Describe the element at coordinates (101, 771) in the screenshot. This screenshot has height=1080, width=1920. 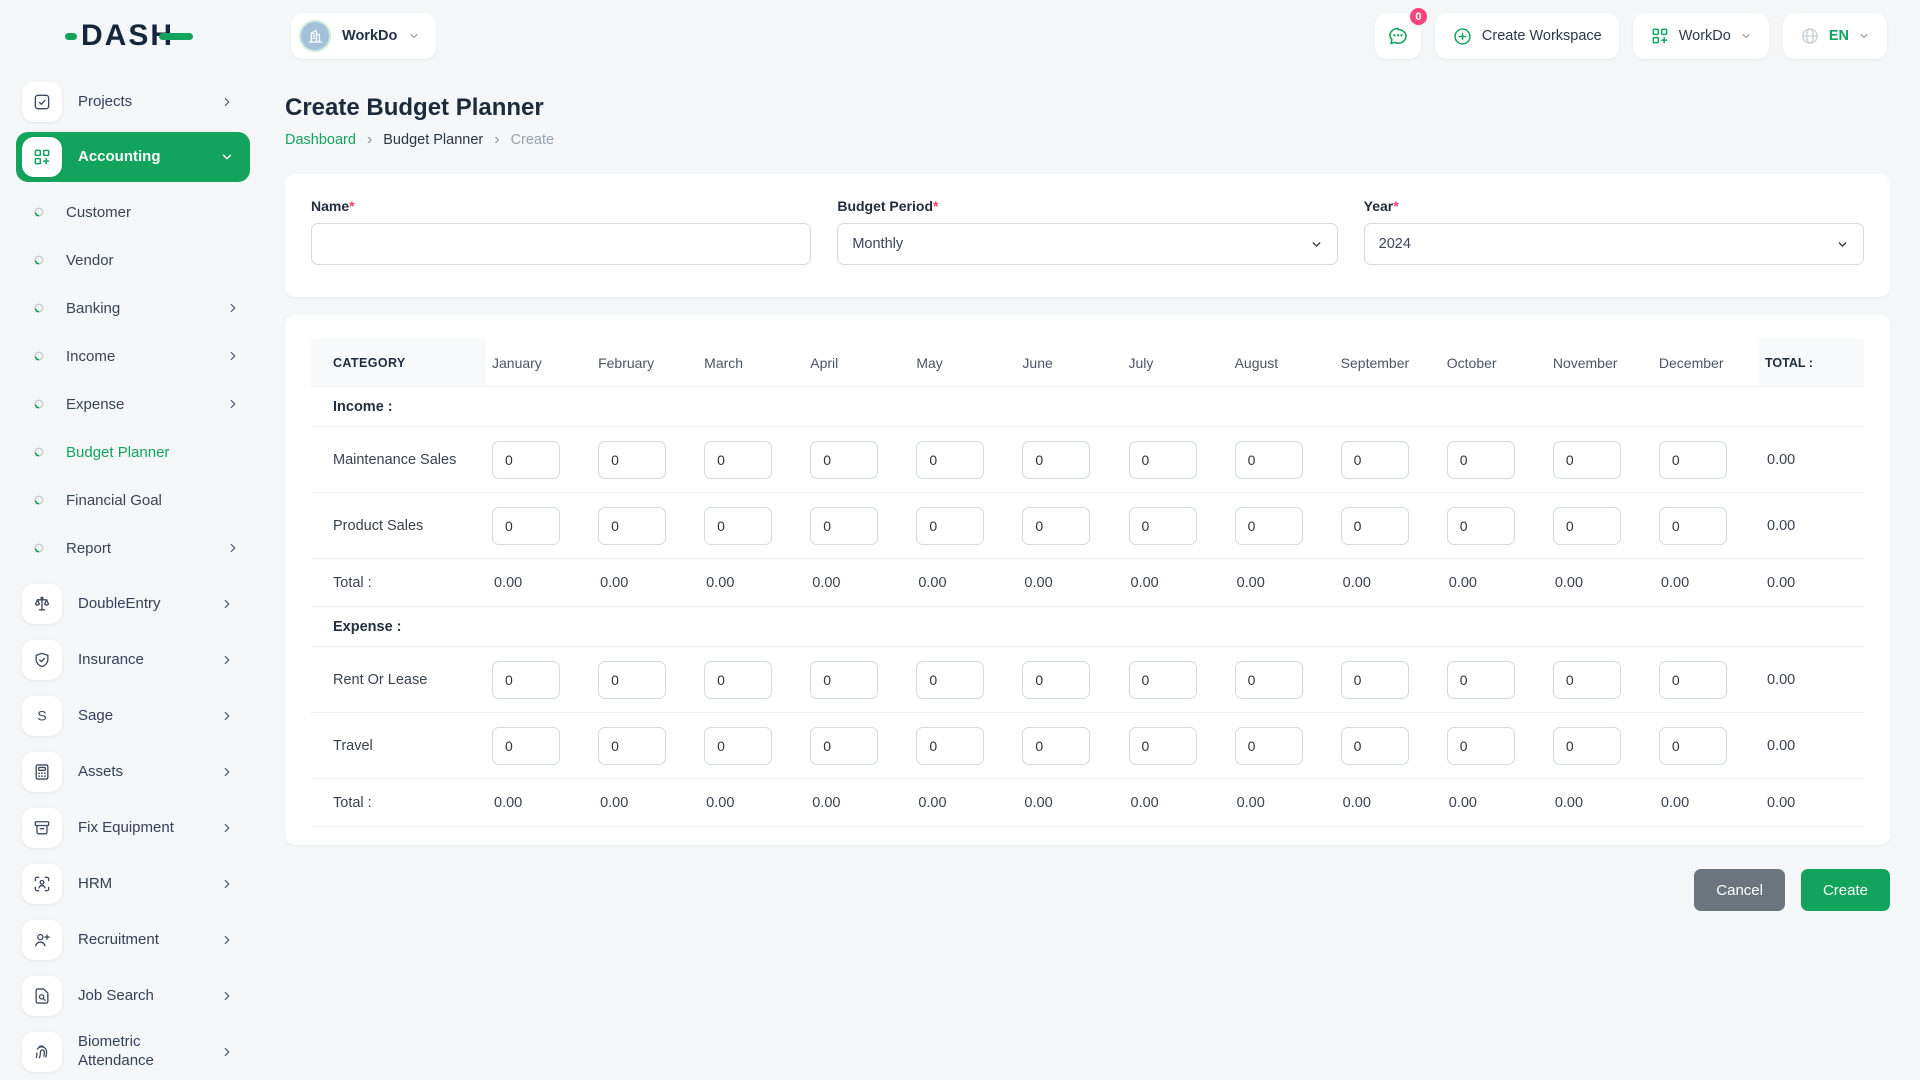
I see `sidebar-item-label: Assets` at that location.